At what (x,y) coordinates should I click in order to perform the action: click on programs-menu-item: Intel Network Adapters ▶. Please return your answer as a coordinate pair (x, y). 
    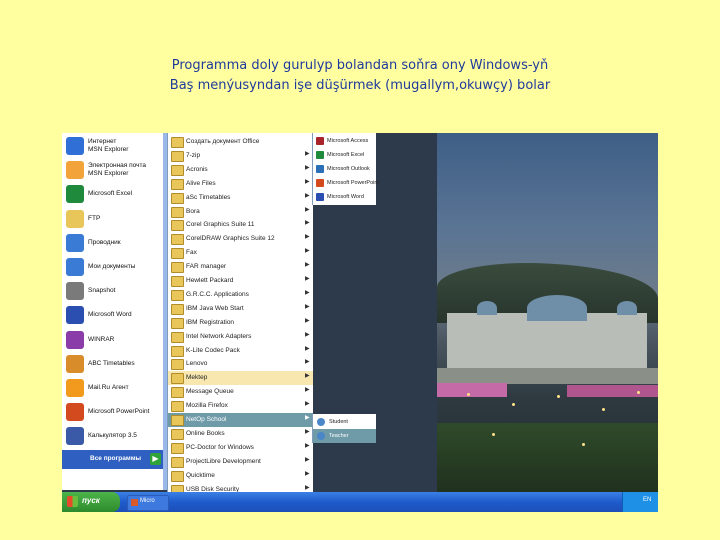
    Looking at the image, I should click on (240, 337).